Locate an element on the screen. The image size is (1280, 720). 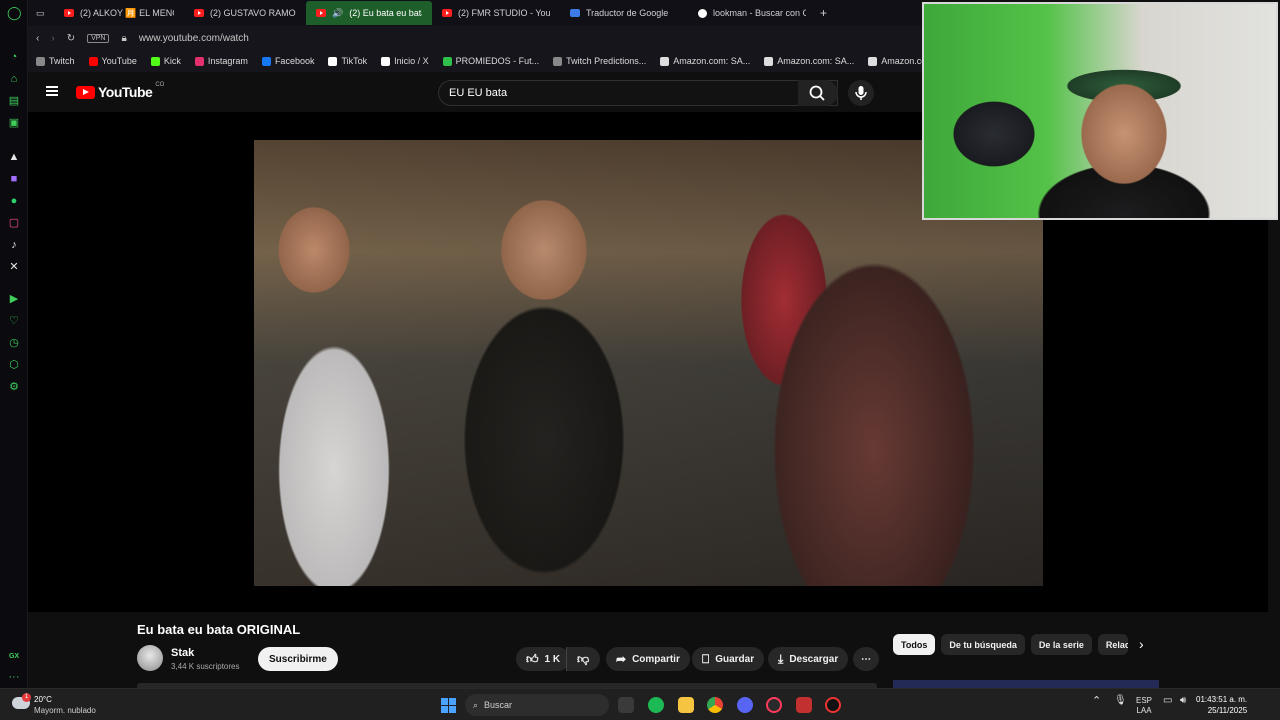
volume-icon: 🔊︎ is located at coordinates (1183, 701).